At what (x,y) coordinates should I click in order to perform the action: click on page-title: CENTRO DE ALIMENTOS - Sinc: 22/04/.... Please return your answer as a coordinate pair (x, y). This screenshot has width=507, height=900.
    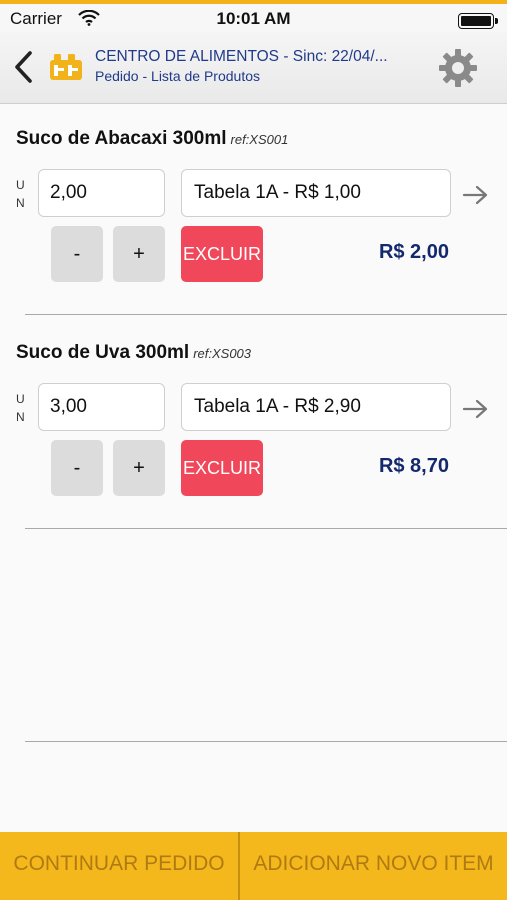
    Looking at the image, I should click on (241, 56).